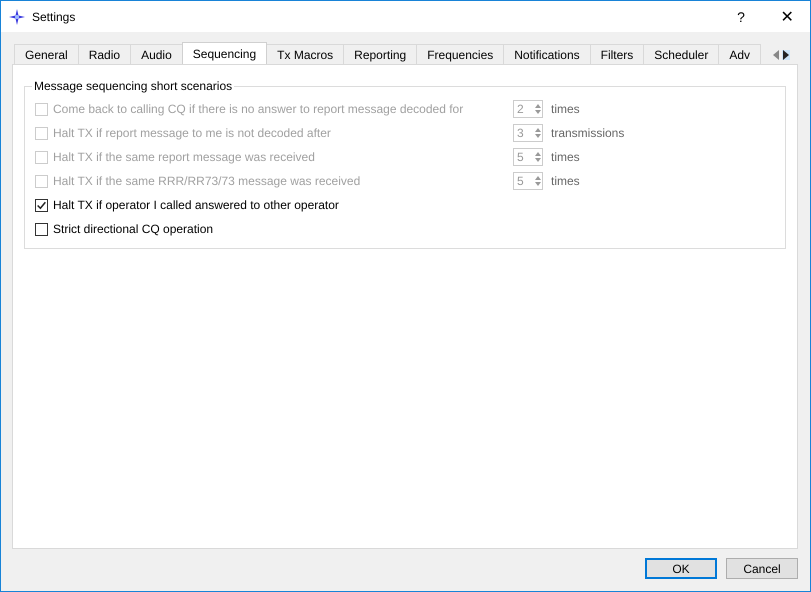  What do you see at coordinates (740, 54) in the screenshot?
I see `tab: Adv` at bounding box center [740, 54].